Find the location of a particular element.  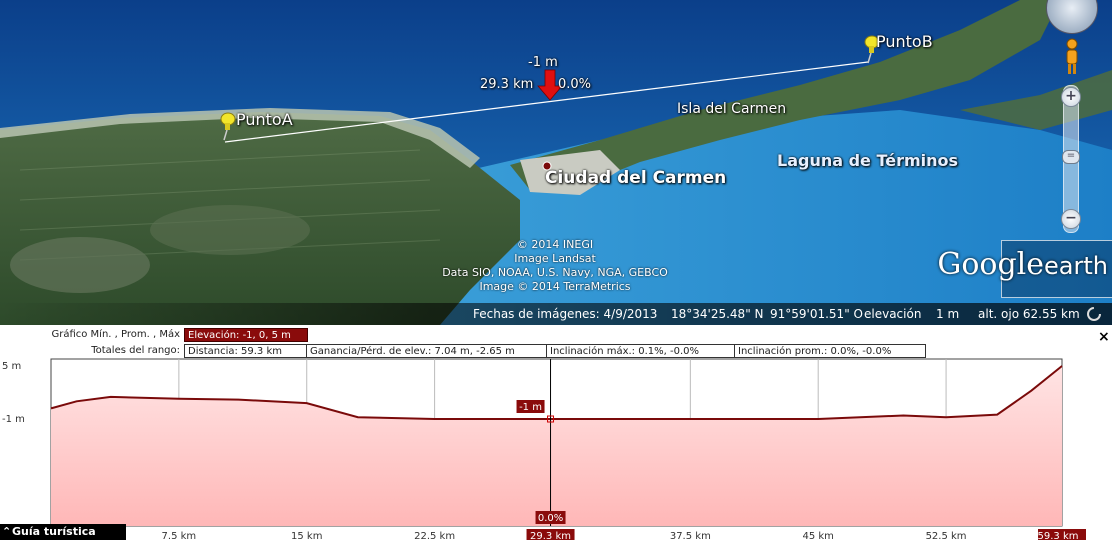

x-tick-label: 59.3 km is located at coordinates (1058, 535).